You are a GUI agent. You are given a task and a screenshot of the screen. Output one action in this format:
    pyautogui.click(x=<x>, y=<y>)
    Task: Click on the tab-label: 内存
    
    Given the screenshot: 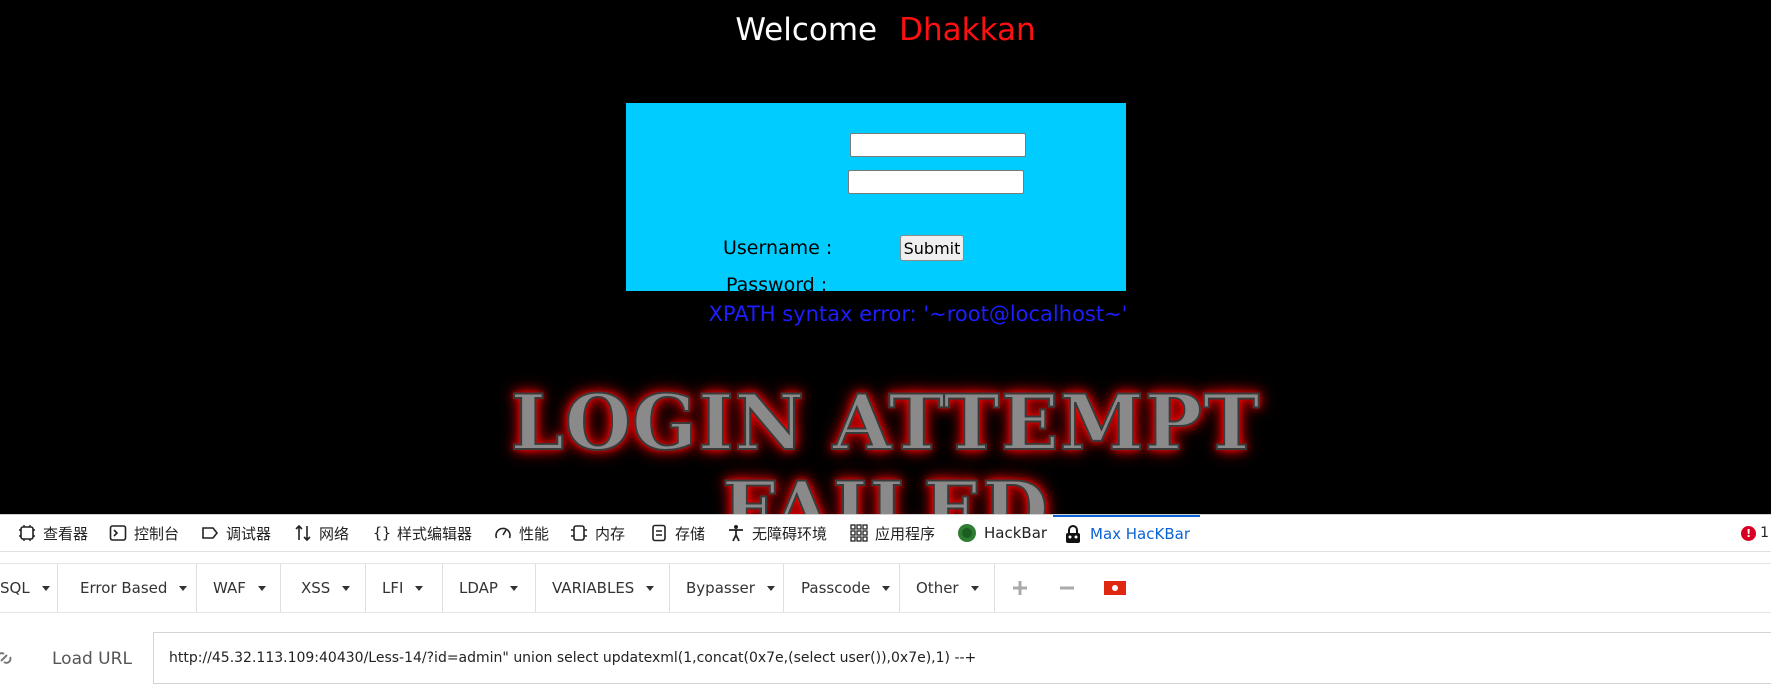 What is the action you would take?
    pyautogui.click(x=610, y=533)
    